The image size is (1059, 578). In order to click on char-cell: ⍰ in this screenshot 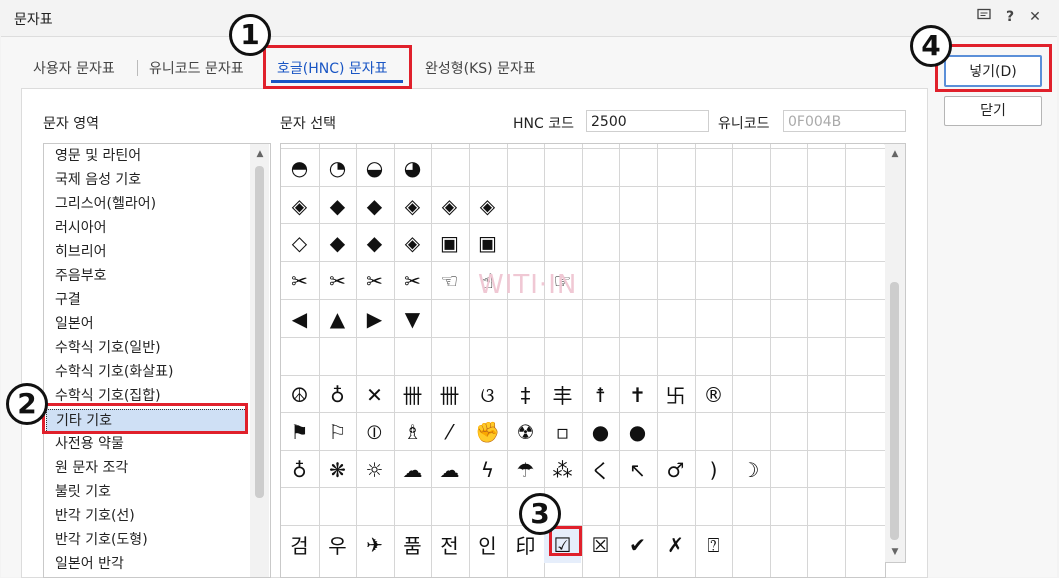, I will do `click(713, 544)`.